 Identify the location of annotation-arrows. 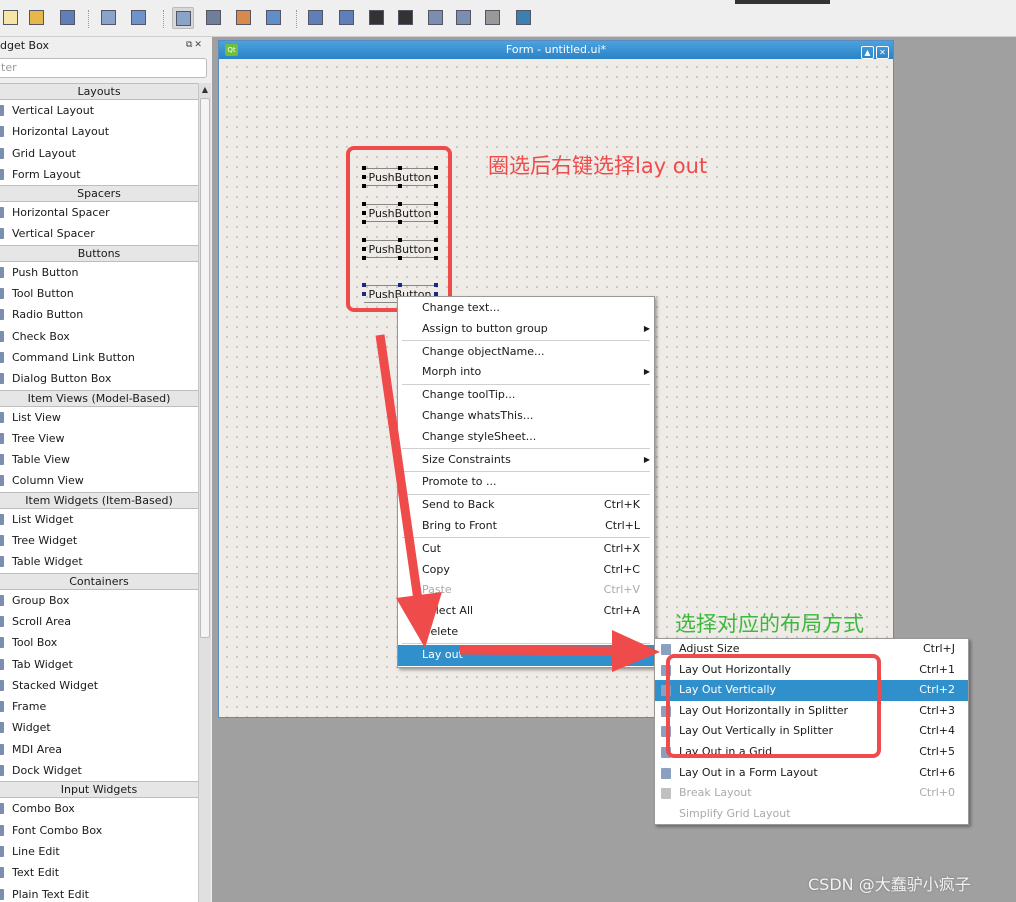
(517, 503).